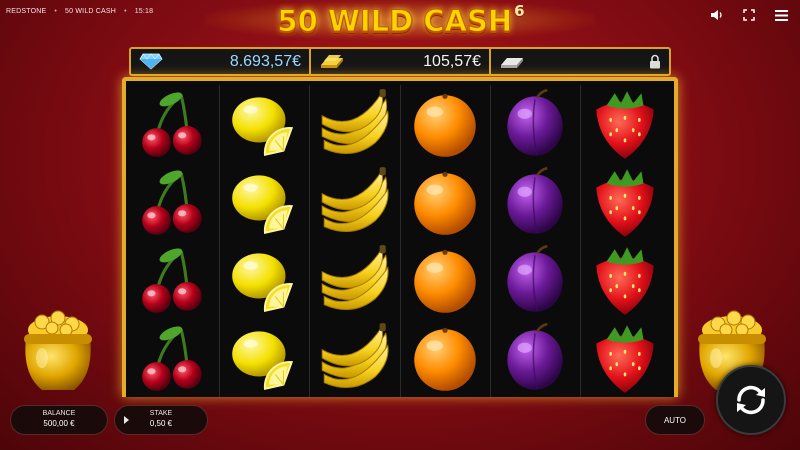 The width and height of the screenshot is (800, 450). I want to click on spin-icon, so click(751, 400).